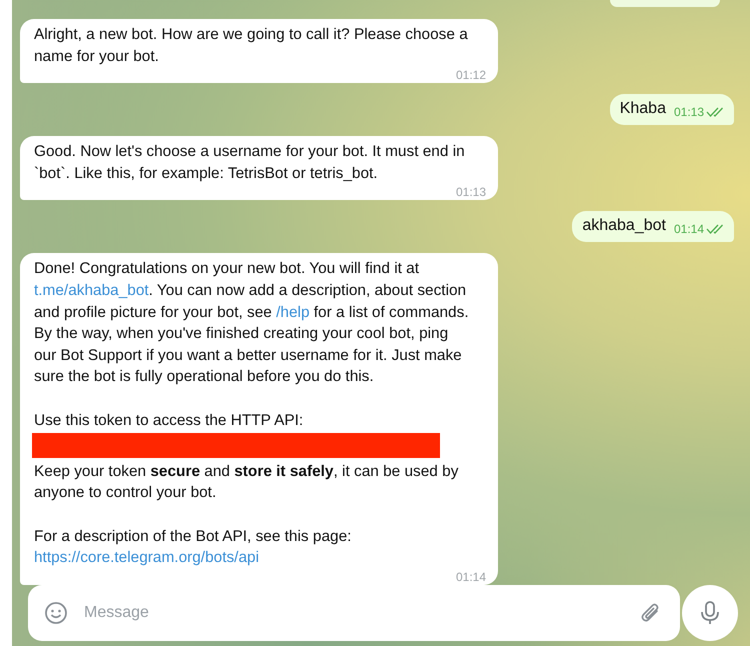  What do you see at coordinates (250, 163) in the screenshot?
I see `message-text: Good. Now let's choose a username for your bot. It must end in `bot`. Like this, for example: TetrisBot or tetris_bot.` at bounding box center [250, 163].